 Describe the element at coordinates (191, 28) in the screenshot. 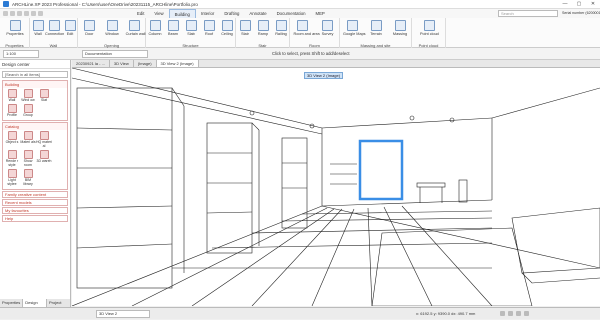

I see `slab-button: Slab` at that location.